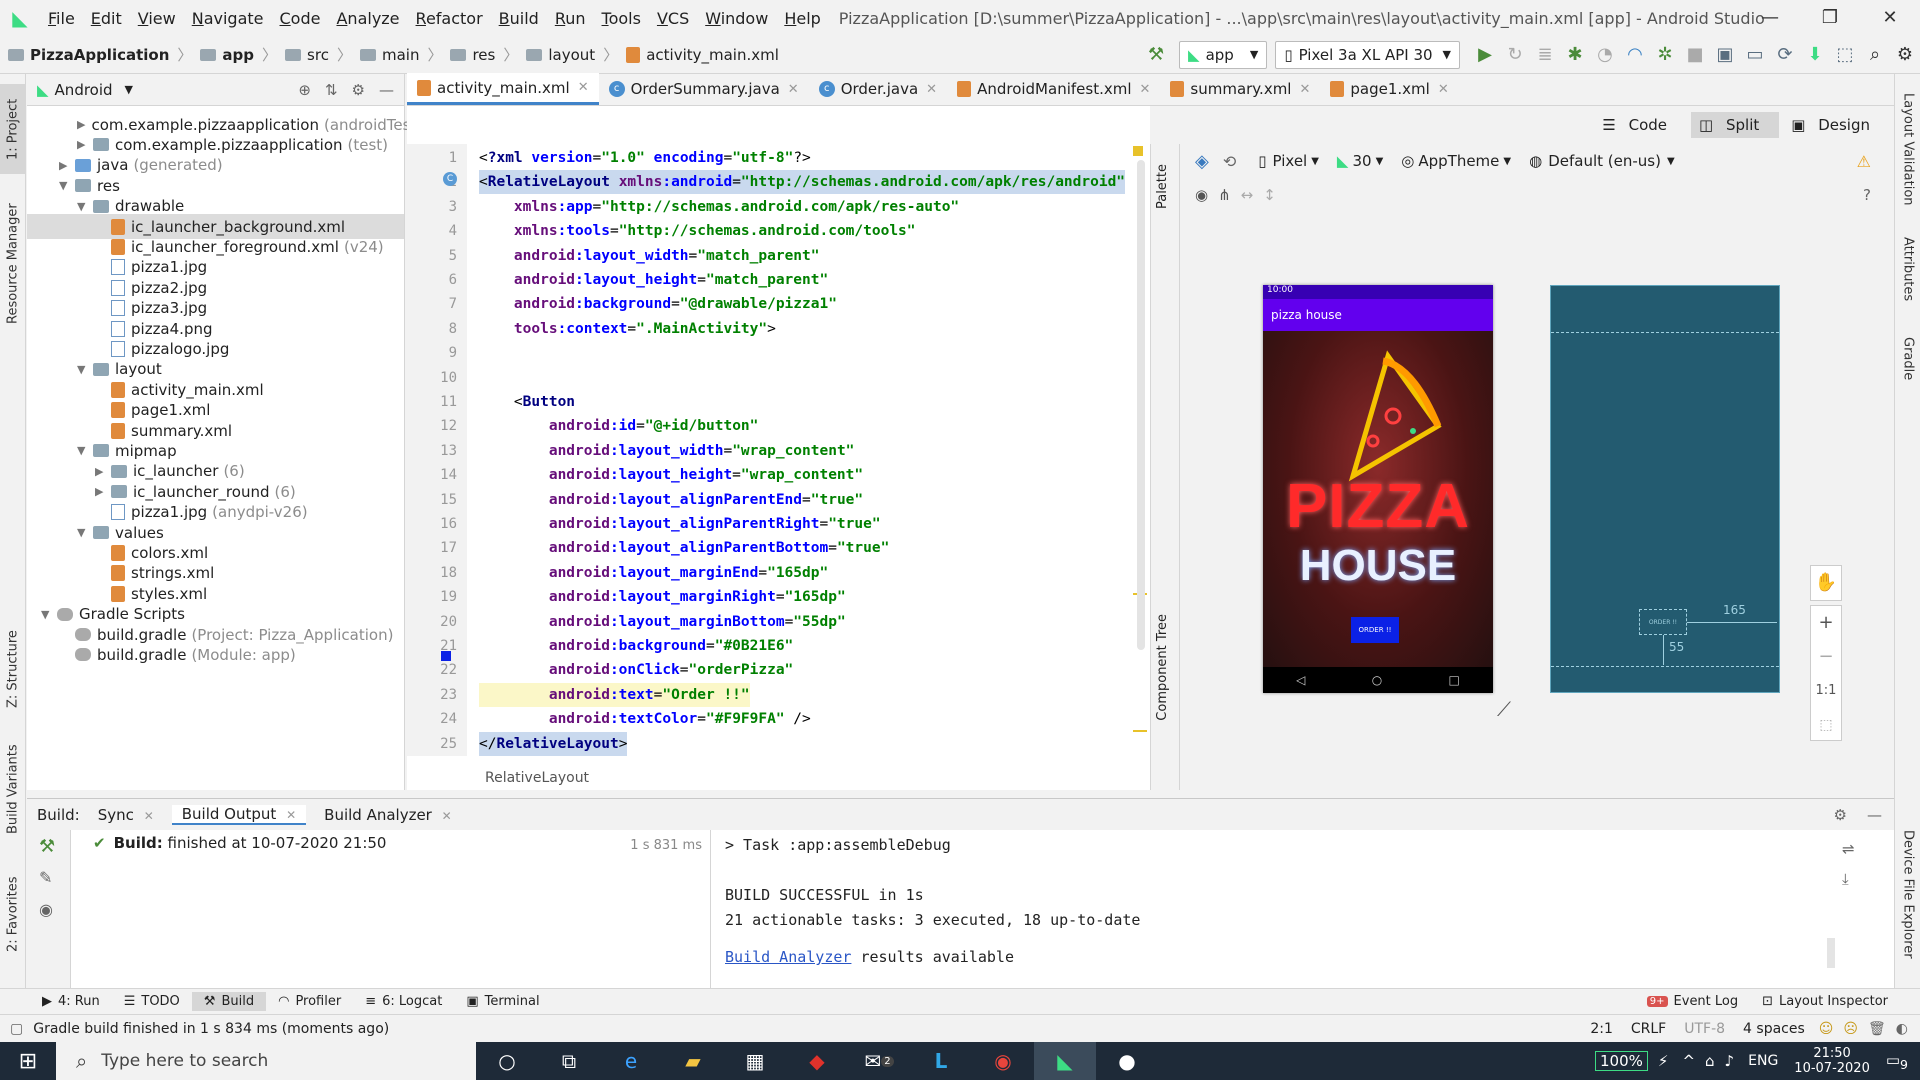 The width and height of the screenshot is (1920, 1080). What do you see at coordinates (1127, 1061) in the screenshot?
I see `github-icon: ●` at bounding box center [1127, 1061].